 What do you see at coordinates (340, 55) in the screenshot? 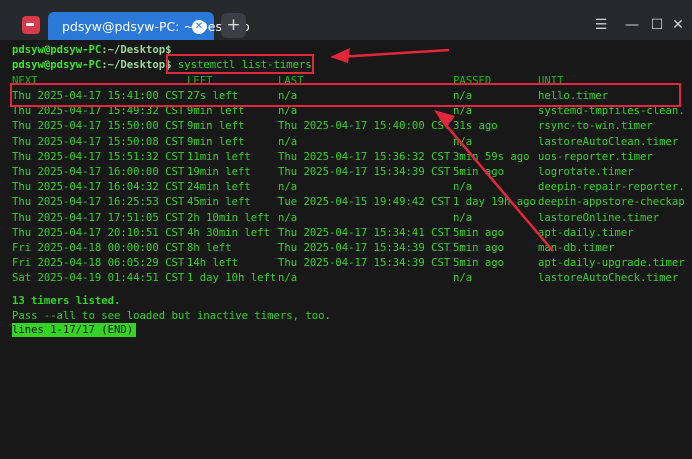
I see `arrow-head-command` at bounding box center [340, 55].